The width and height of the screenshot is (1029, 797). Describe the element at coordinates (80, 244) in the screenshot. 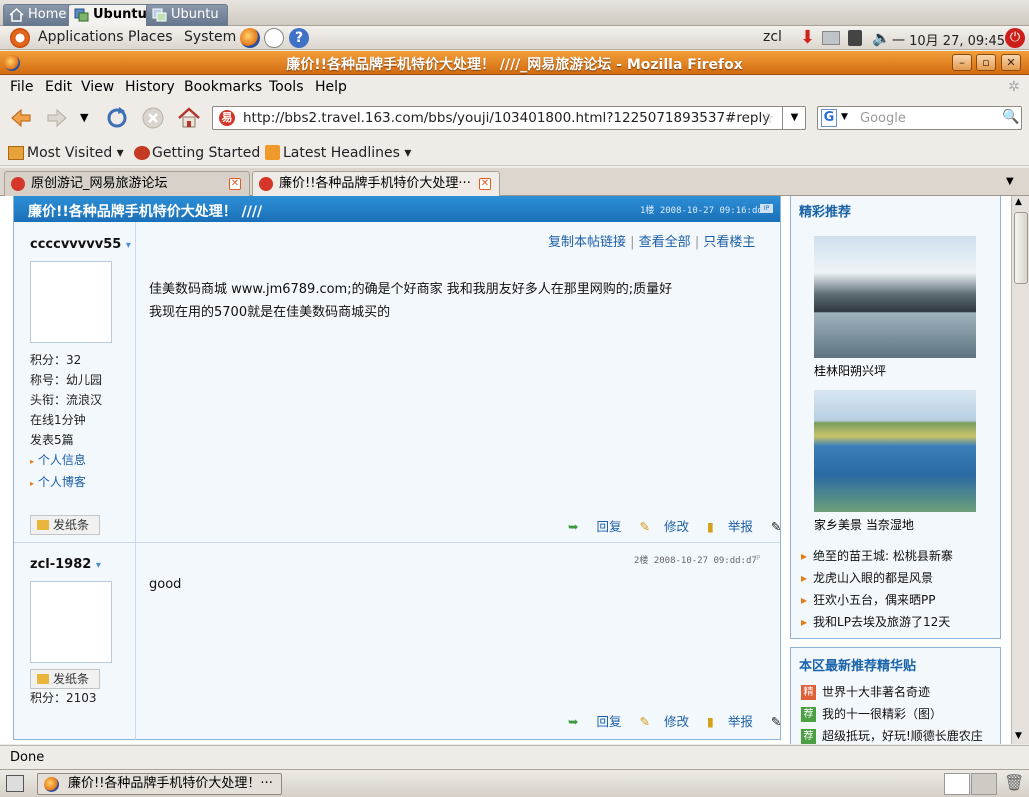

I see `post-1-username: ccccvvvvv55 ▾` at that location.